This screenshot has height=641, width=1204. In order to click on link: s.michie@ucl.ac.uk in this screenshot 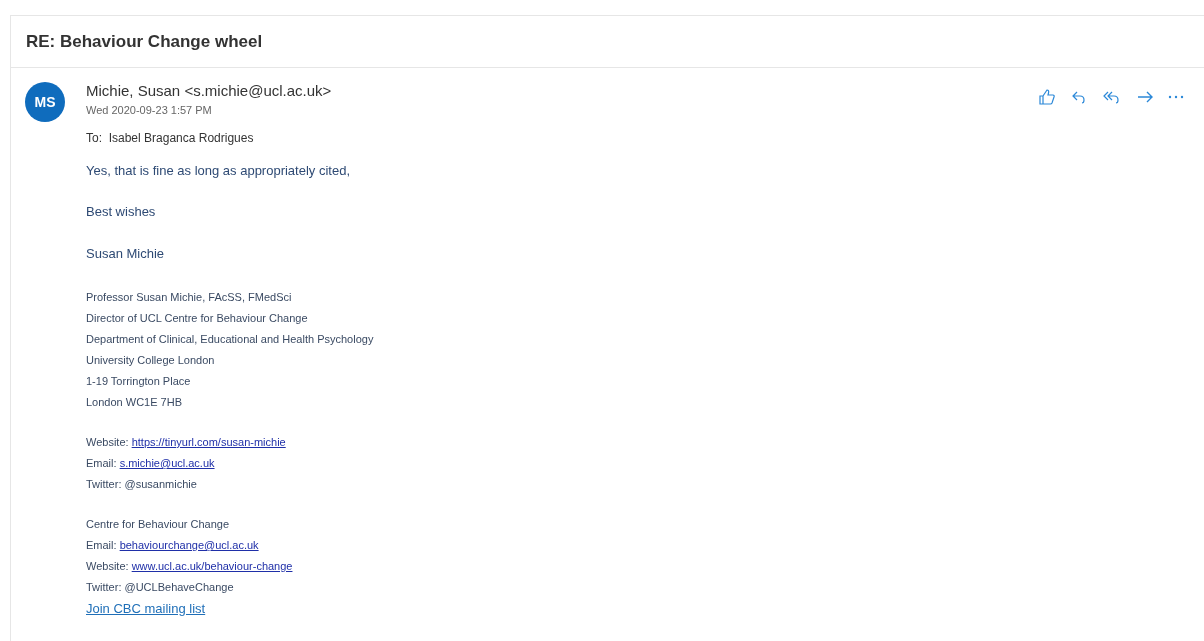, I will do `click(167, 463)`.